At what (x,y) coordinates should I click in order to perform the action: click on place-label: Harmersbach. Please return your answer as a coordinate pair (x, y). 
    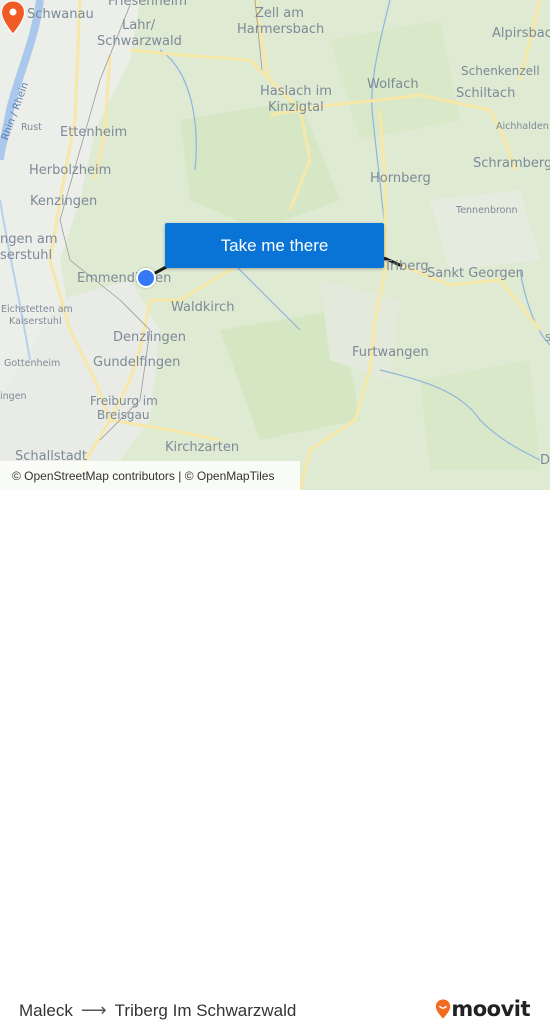
    Looking at the image, I should click on (281, 29).